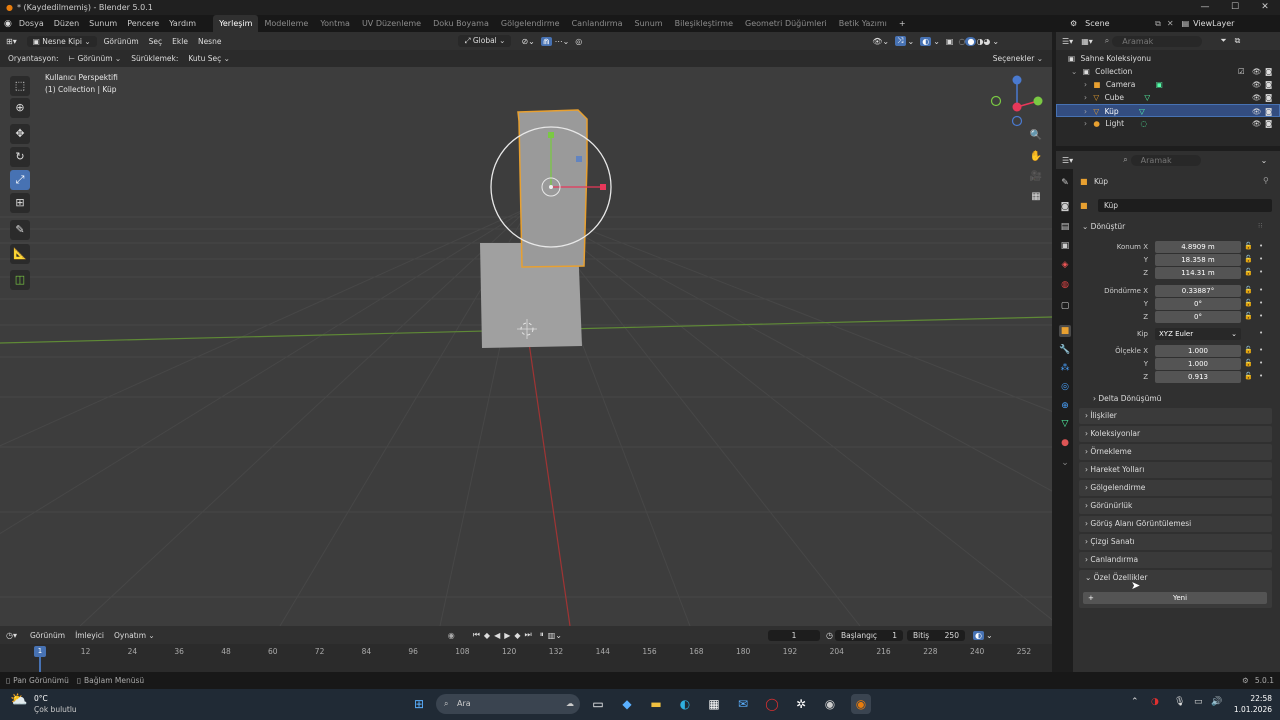 Image resolution: width=1280 pixels, height=720 pixels. I want to click on blender-taskbar-icon: ◉, so click(861, 704).